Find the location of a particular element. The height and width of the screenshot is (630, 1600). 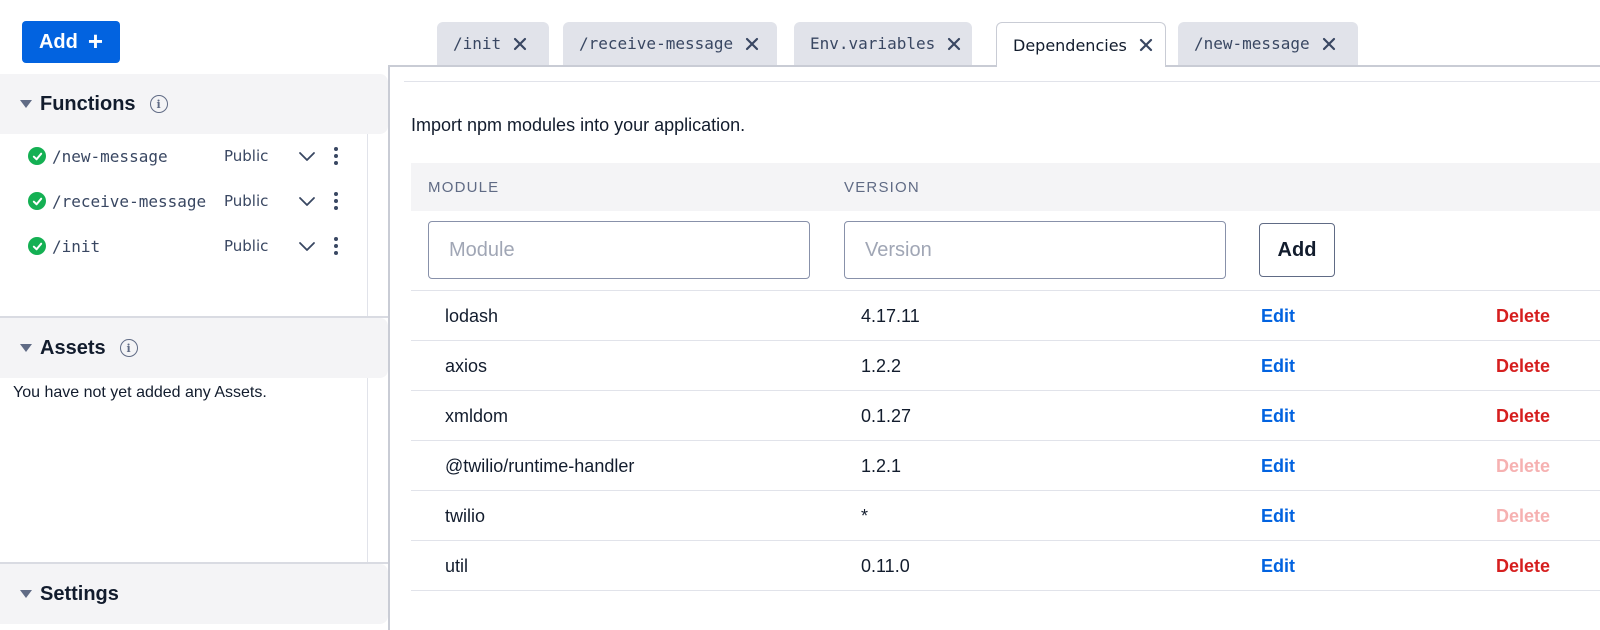

dependency-version: 1.2.2 is located at coordinates (881, 365).